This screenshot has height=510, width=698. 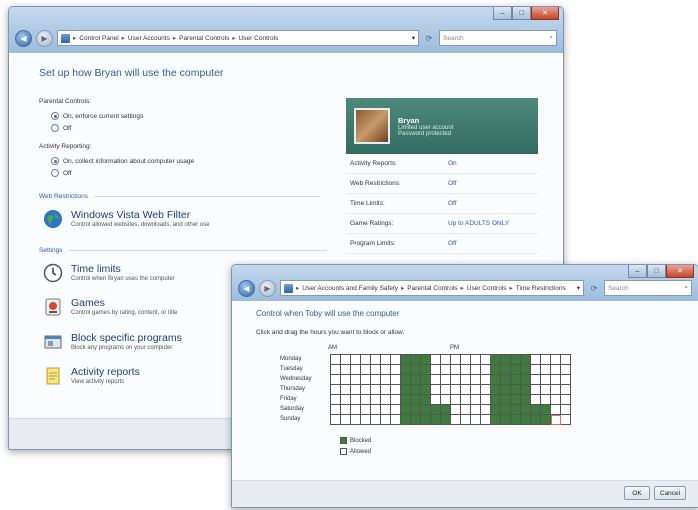 What do you see at coordinates (487, 288) in the screenshot?
I see `breadcrumb-item: User Controls` at bounding box center [487, 288].